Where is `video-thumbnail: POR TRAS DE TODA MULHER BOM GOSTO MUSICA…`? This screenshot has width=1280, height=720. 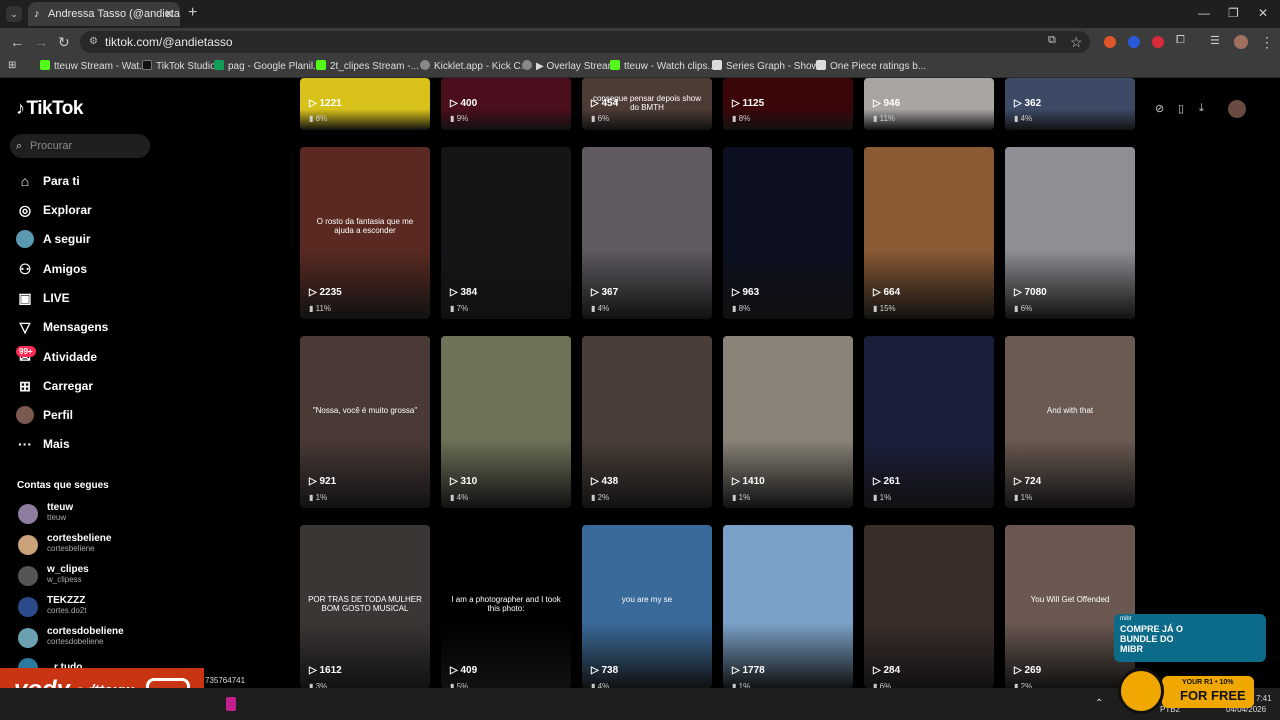
video-thumbnail: POR TRAS DE TODA MULHER BOM GOSTO MUSICA… is located at coordinates (365, 606).